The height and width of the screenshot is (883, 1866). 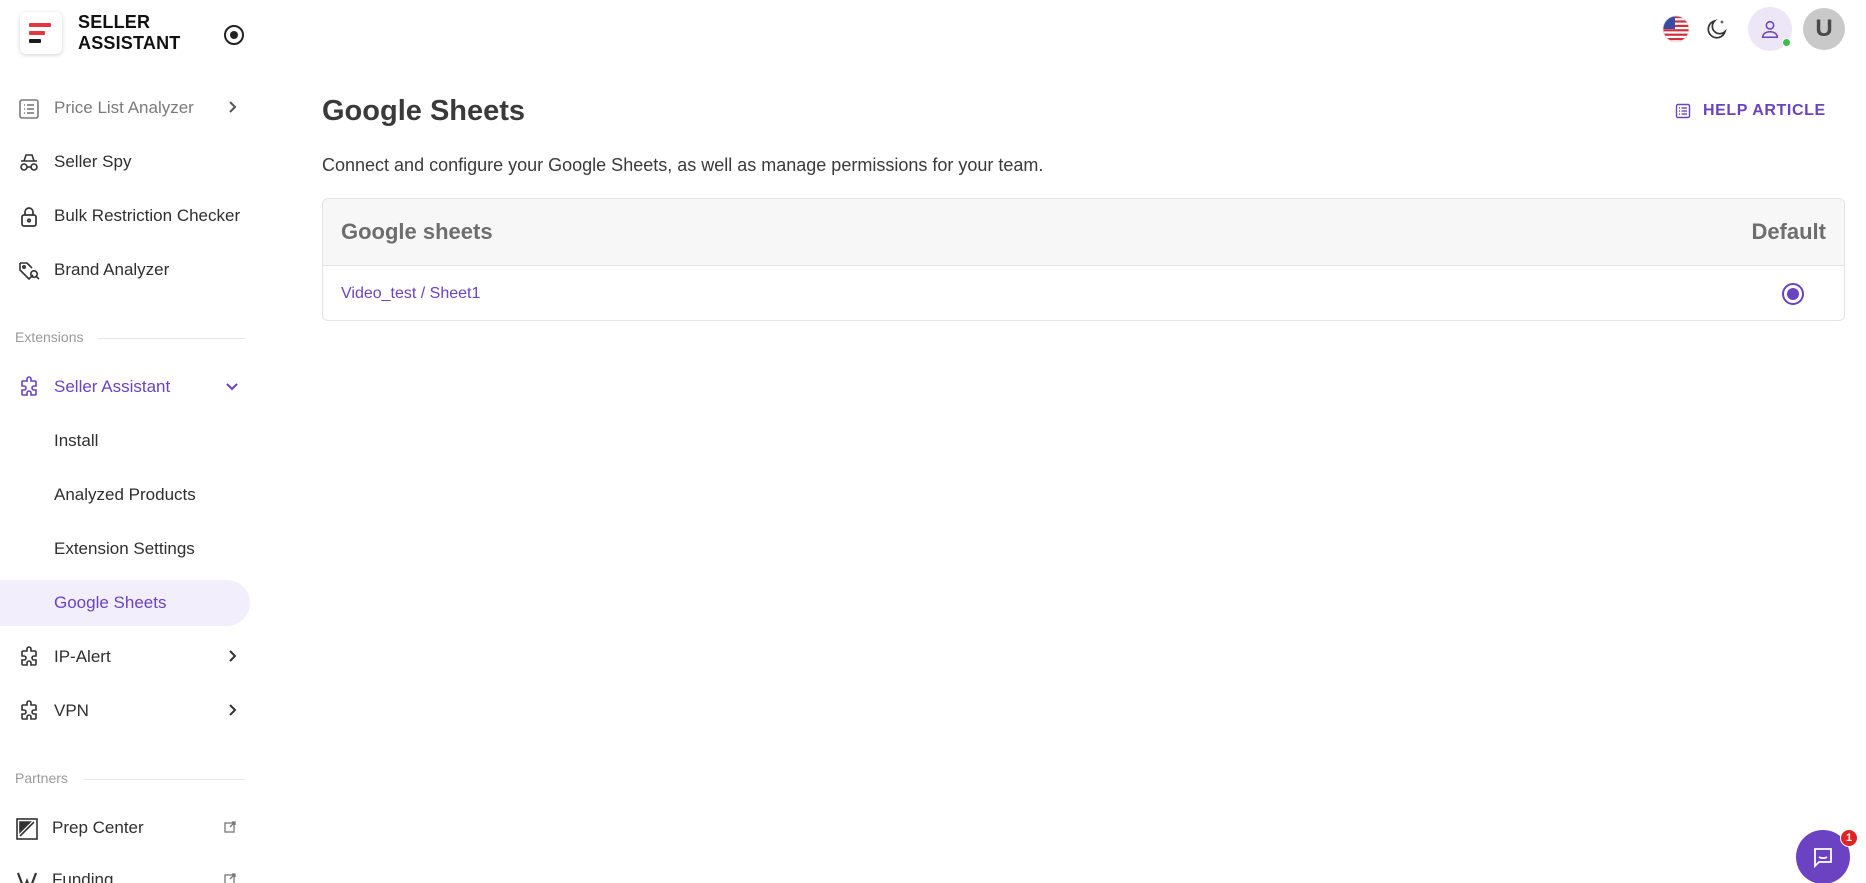 I want to click on section-label-partners: Partners, so click(x=41, y=778).